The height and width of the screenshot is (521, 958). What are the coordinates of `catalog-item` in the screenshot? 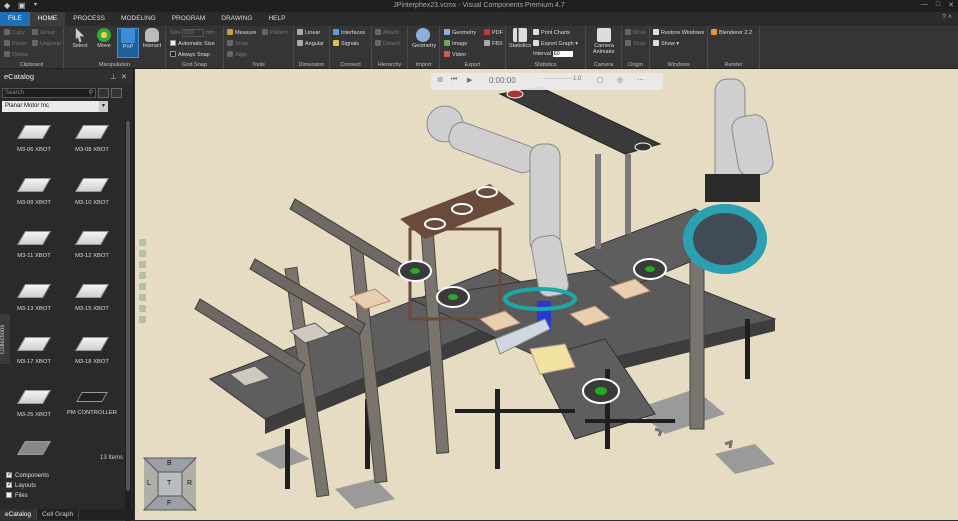 It's located at (34, 448).